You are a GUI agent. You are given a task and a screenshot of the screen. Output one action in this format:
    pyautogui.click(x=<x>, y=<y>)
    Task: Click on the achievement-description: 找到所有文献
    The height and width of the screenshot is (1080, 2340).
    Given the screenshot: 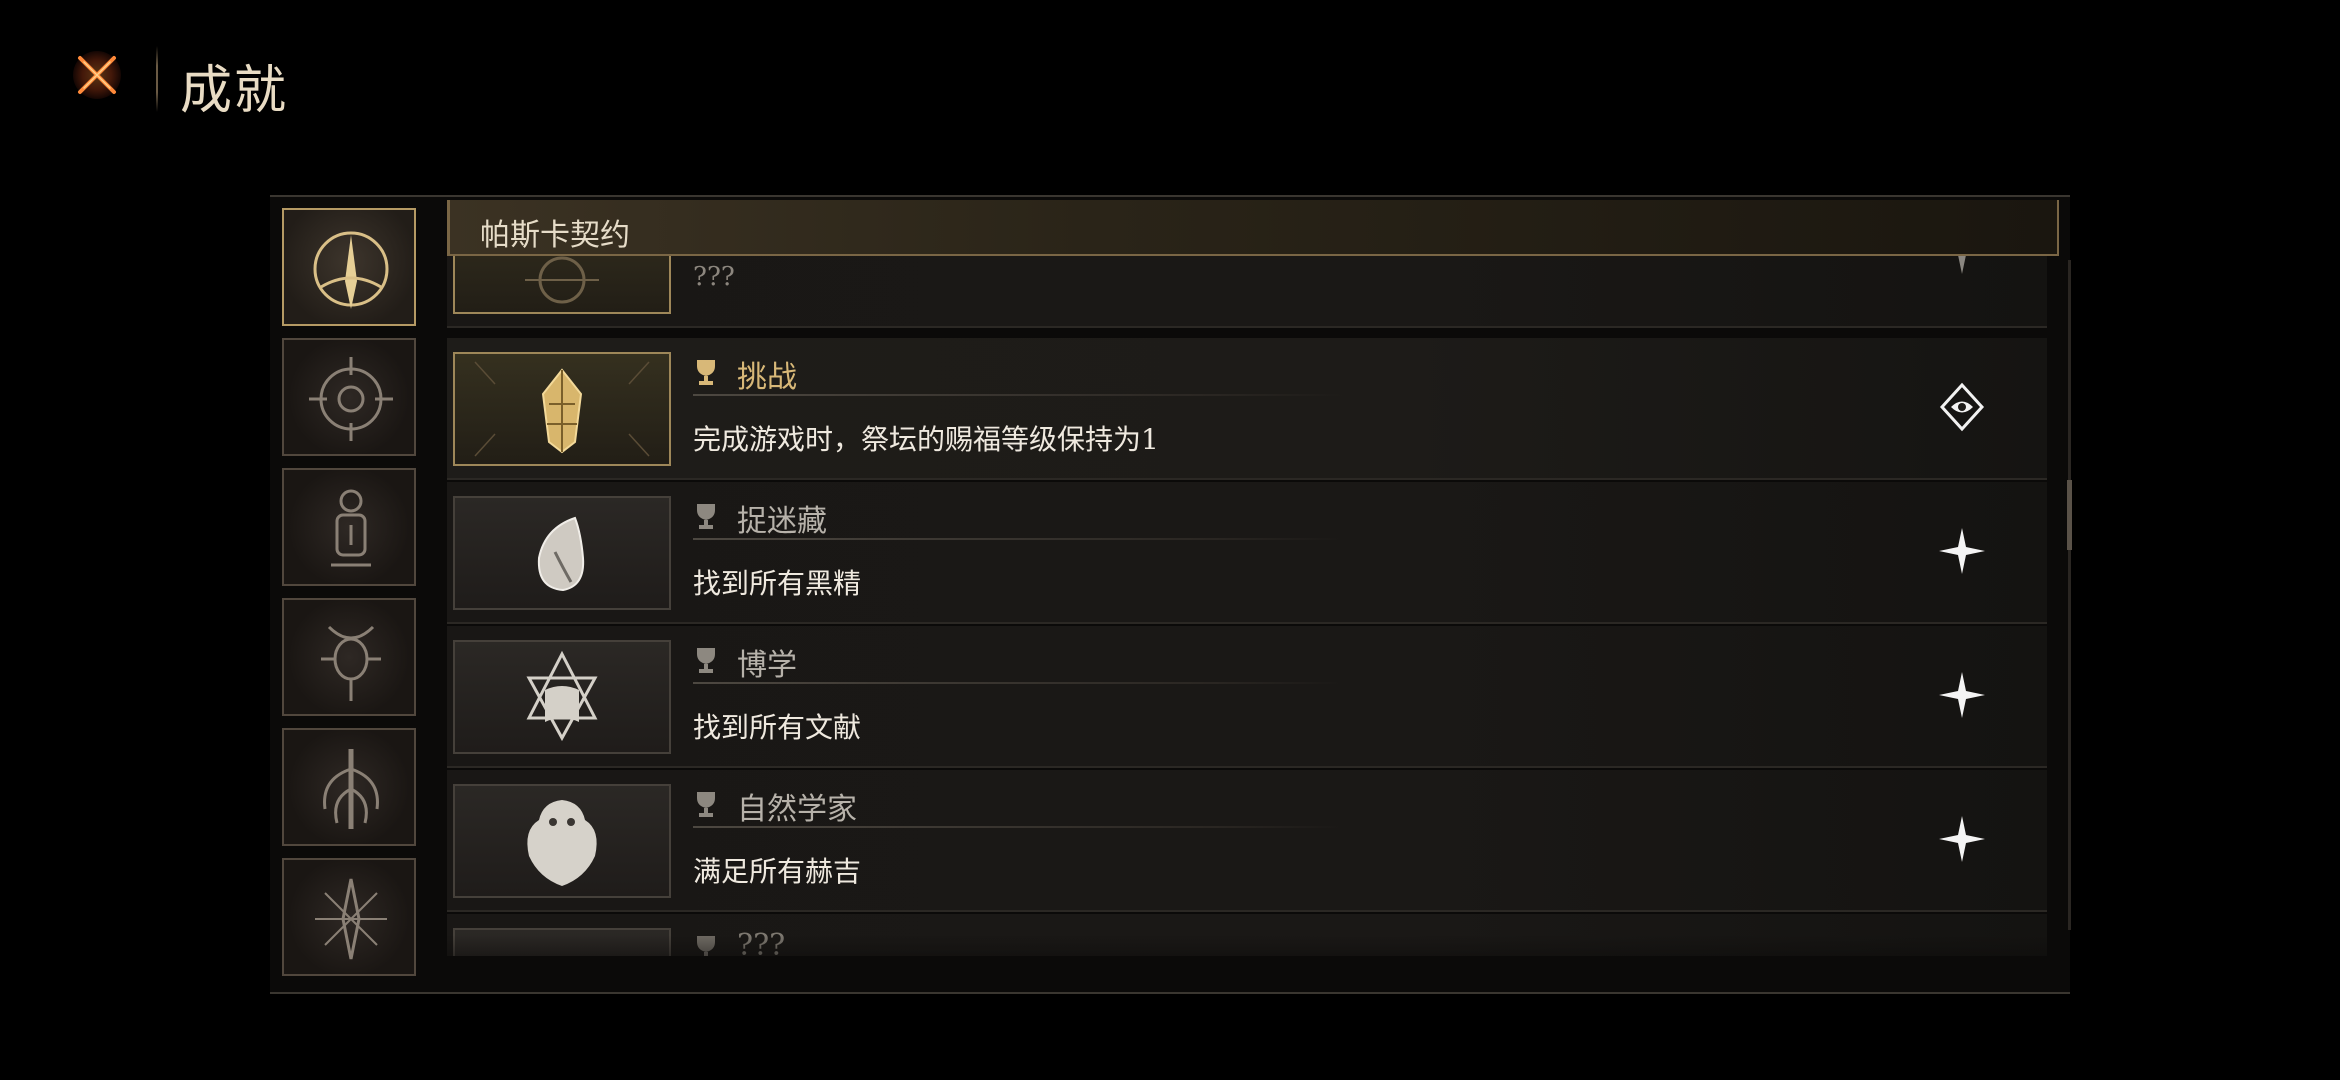 What is the action you would take?
    pyautogui.click(x=777, y=727)
    